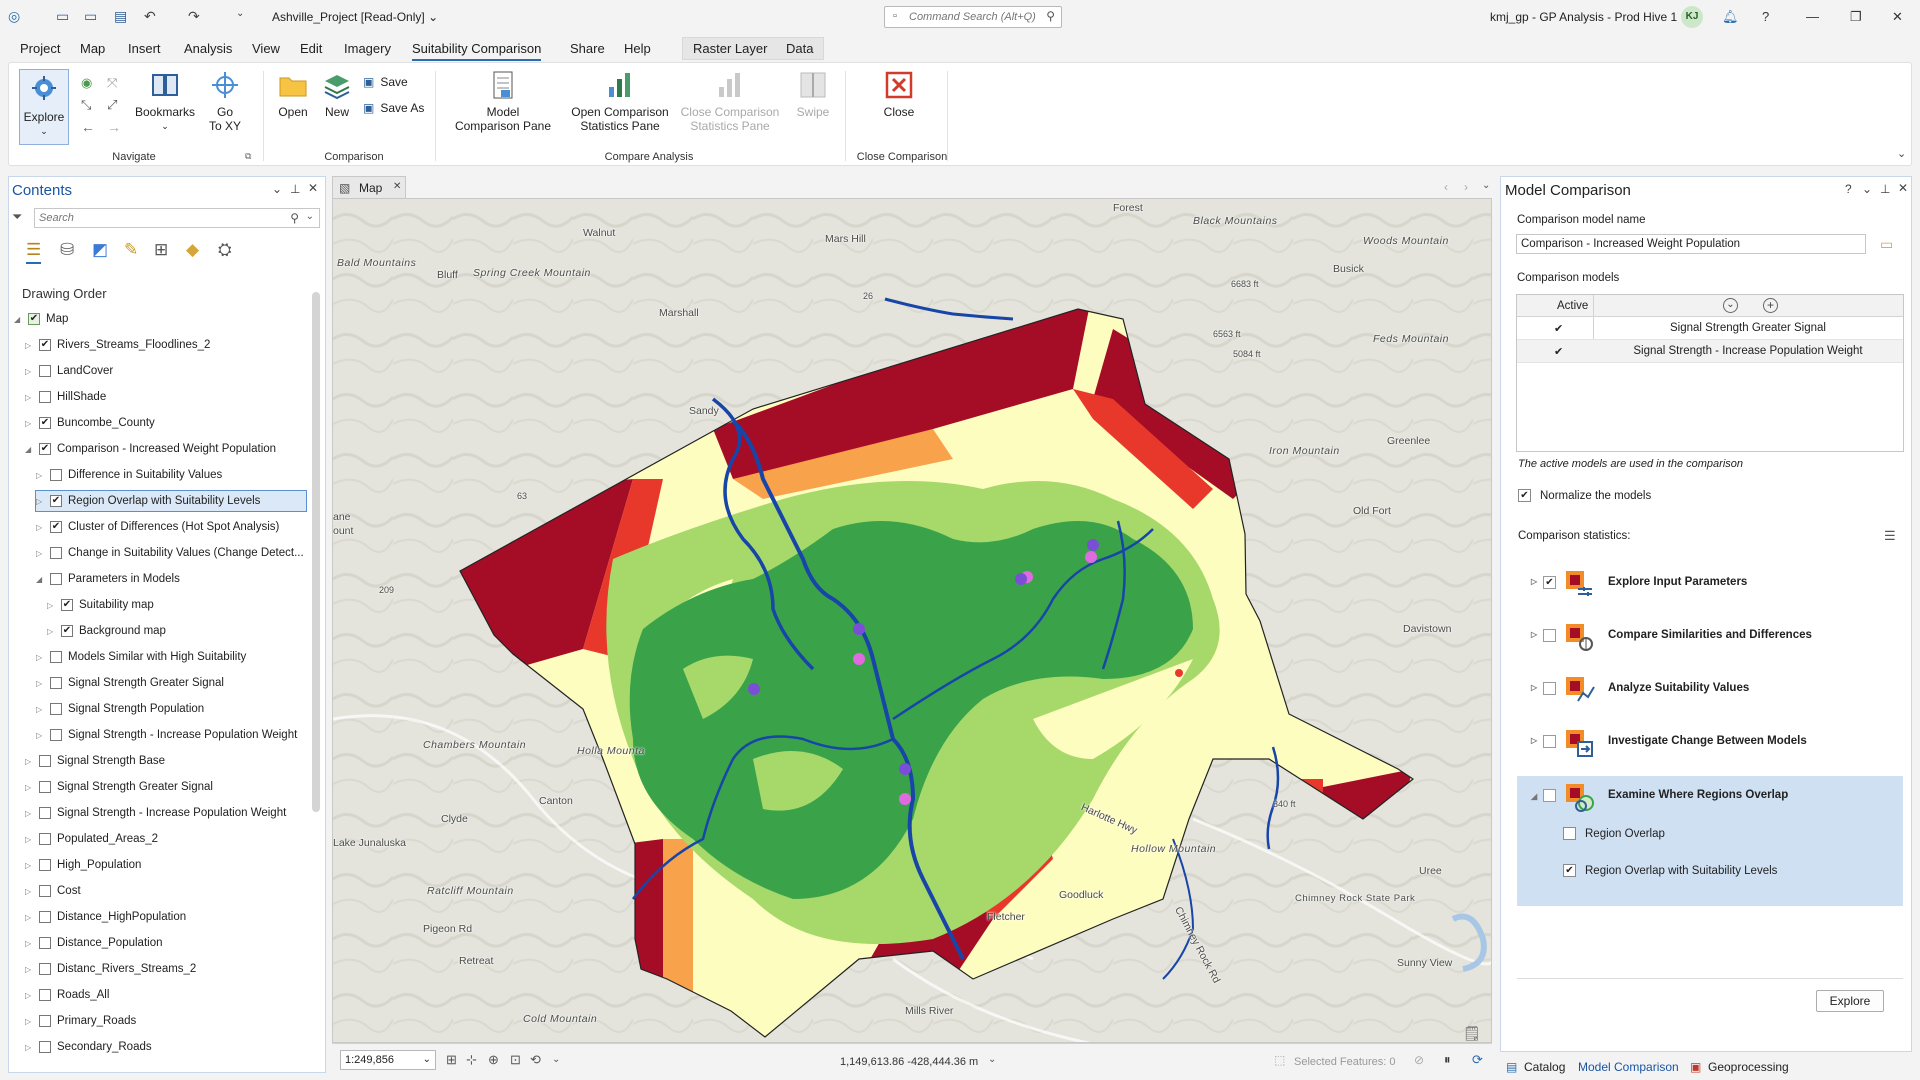 The image size is (1920, 1080). I want to click on list-by-editing-icon: ✎, so click(131, 250).